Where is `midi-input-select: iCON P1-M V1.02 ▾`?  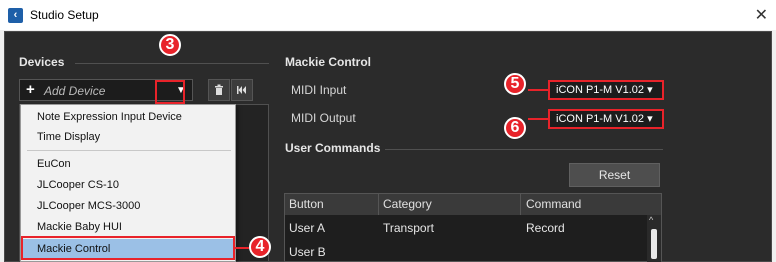 midi-input-select: iCON P1-M V1.02 ▾ is located at coordinates (606, 90).